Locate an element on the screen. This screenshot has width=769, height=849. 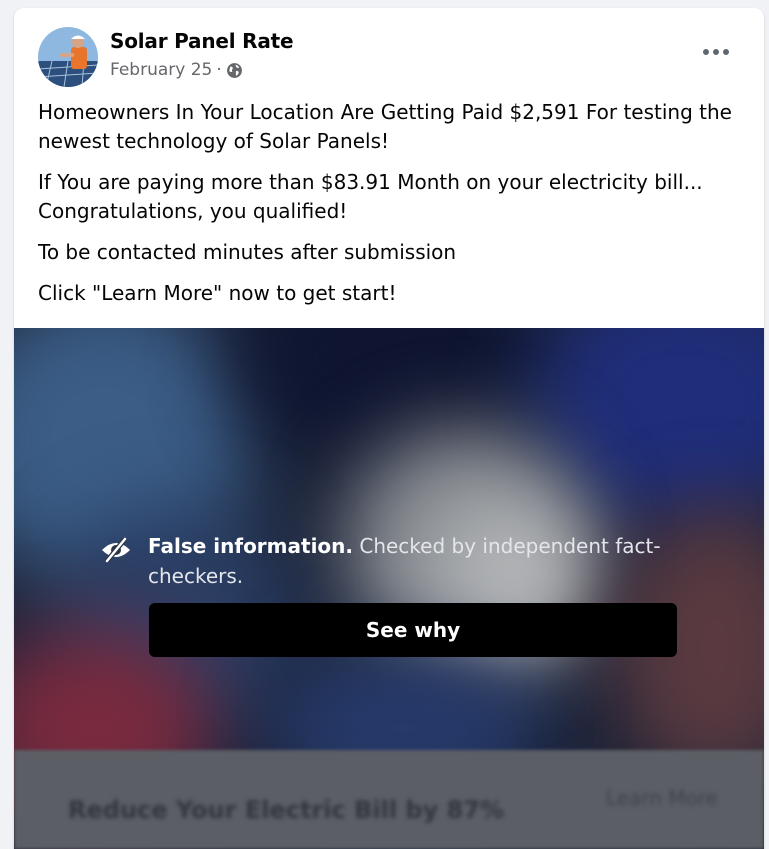
fact-check-title: False information. is located at coordinates (250, 546).